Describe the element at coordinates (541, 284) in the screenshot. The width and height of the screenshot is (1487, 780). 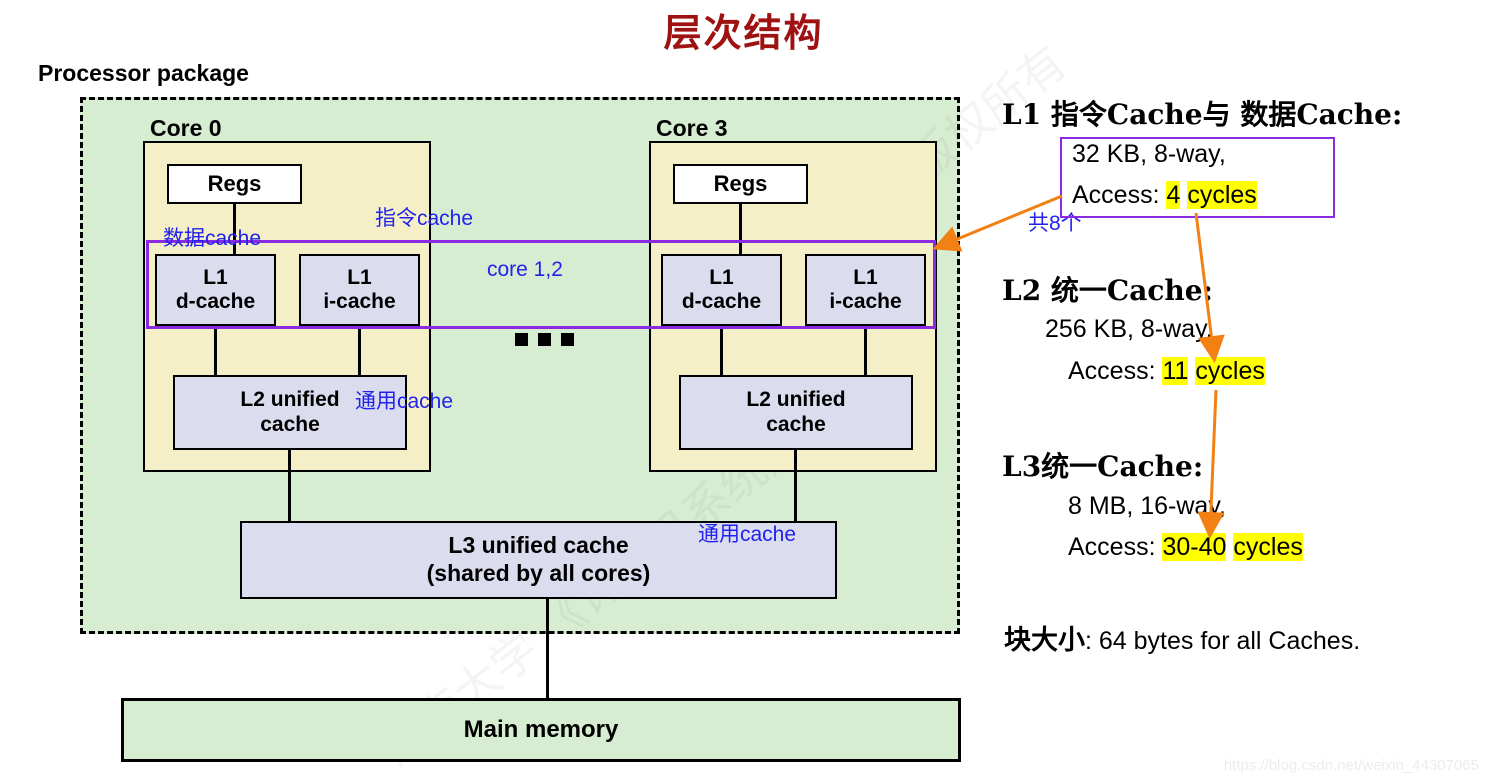
I see `l1-cache-group-highlight-rect` at that location.